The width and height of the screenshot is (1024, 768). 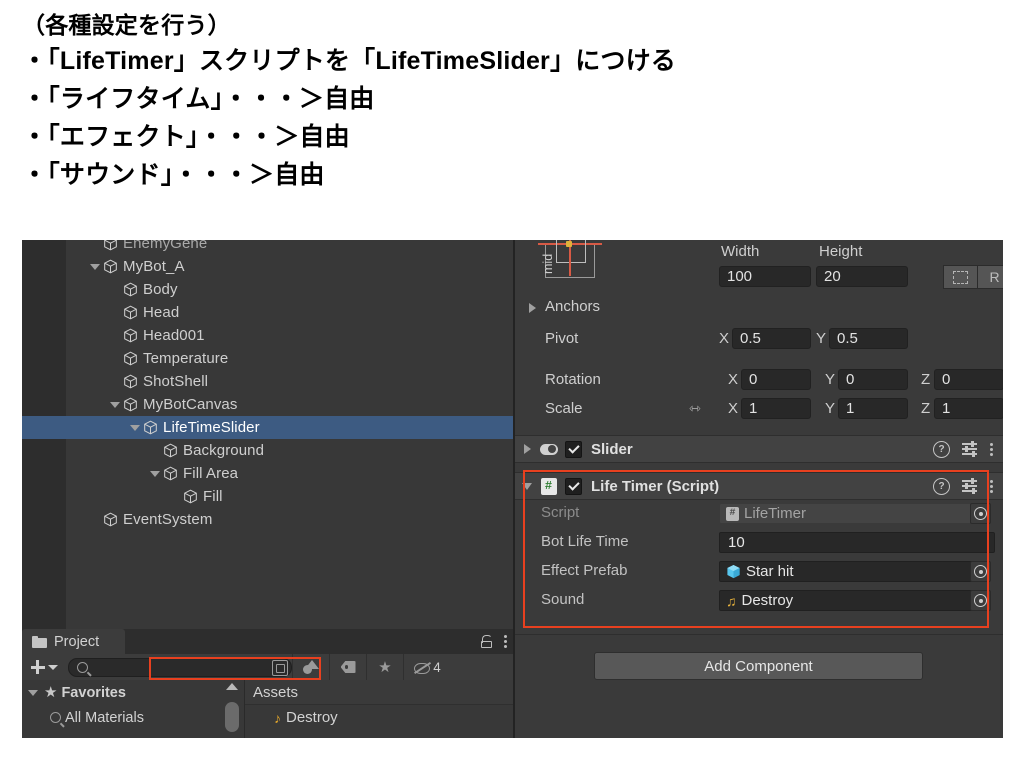 What do you see at coordinates (759, 486) in the screenshot?
I see `component-header-life-timer: # Life Timer (Script) ?` at bounding box center [759, 486].